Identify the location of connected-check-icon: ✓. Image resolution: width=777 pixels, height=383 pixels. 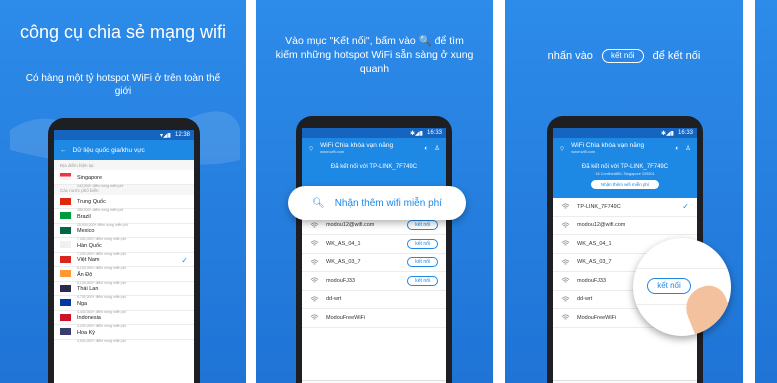
(685, 207).